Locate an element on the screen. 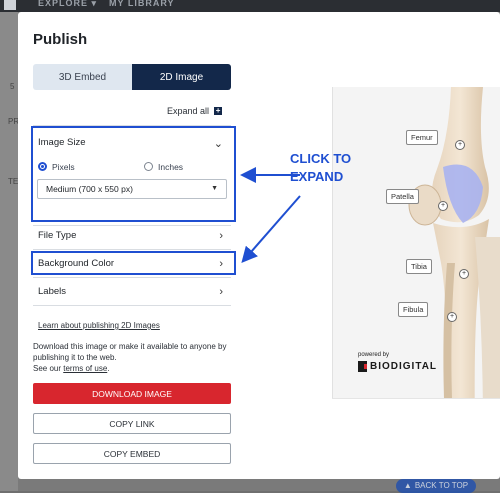  callout-arrows is located at coordinates (270, 215).